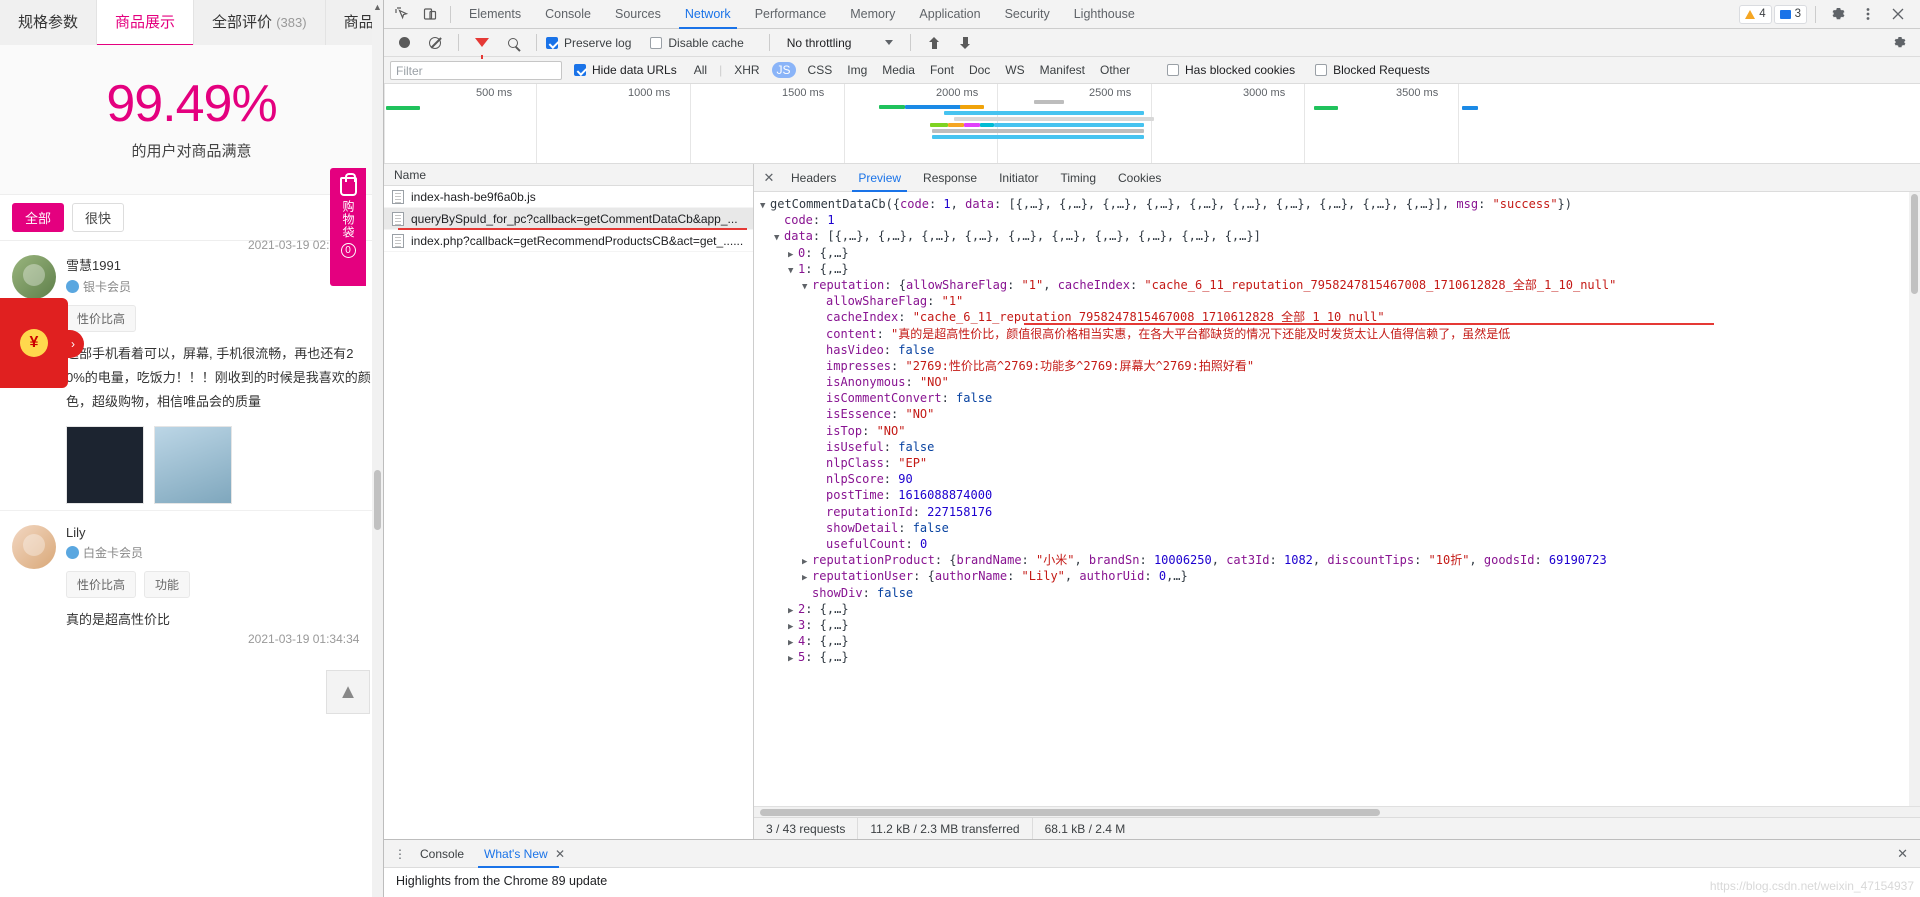 Image resolution: width=1920 pixels, height=897 pixels. I want to click on json-line: 3: {,…}, so click(1337, 625).